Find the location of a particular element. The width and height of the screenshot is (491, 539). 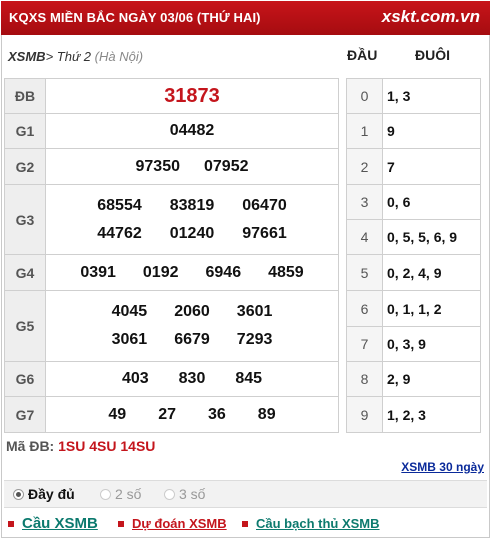

option-2-digits: 2 số is located at coordinates (120, 494).